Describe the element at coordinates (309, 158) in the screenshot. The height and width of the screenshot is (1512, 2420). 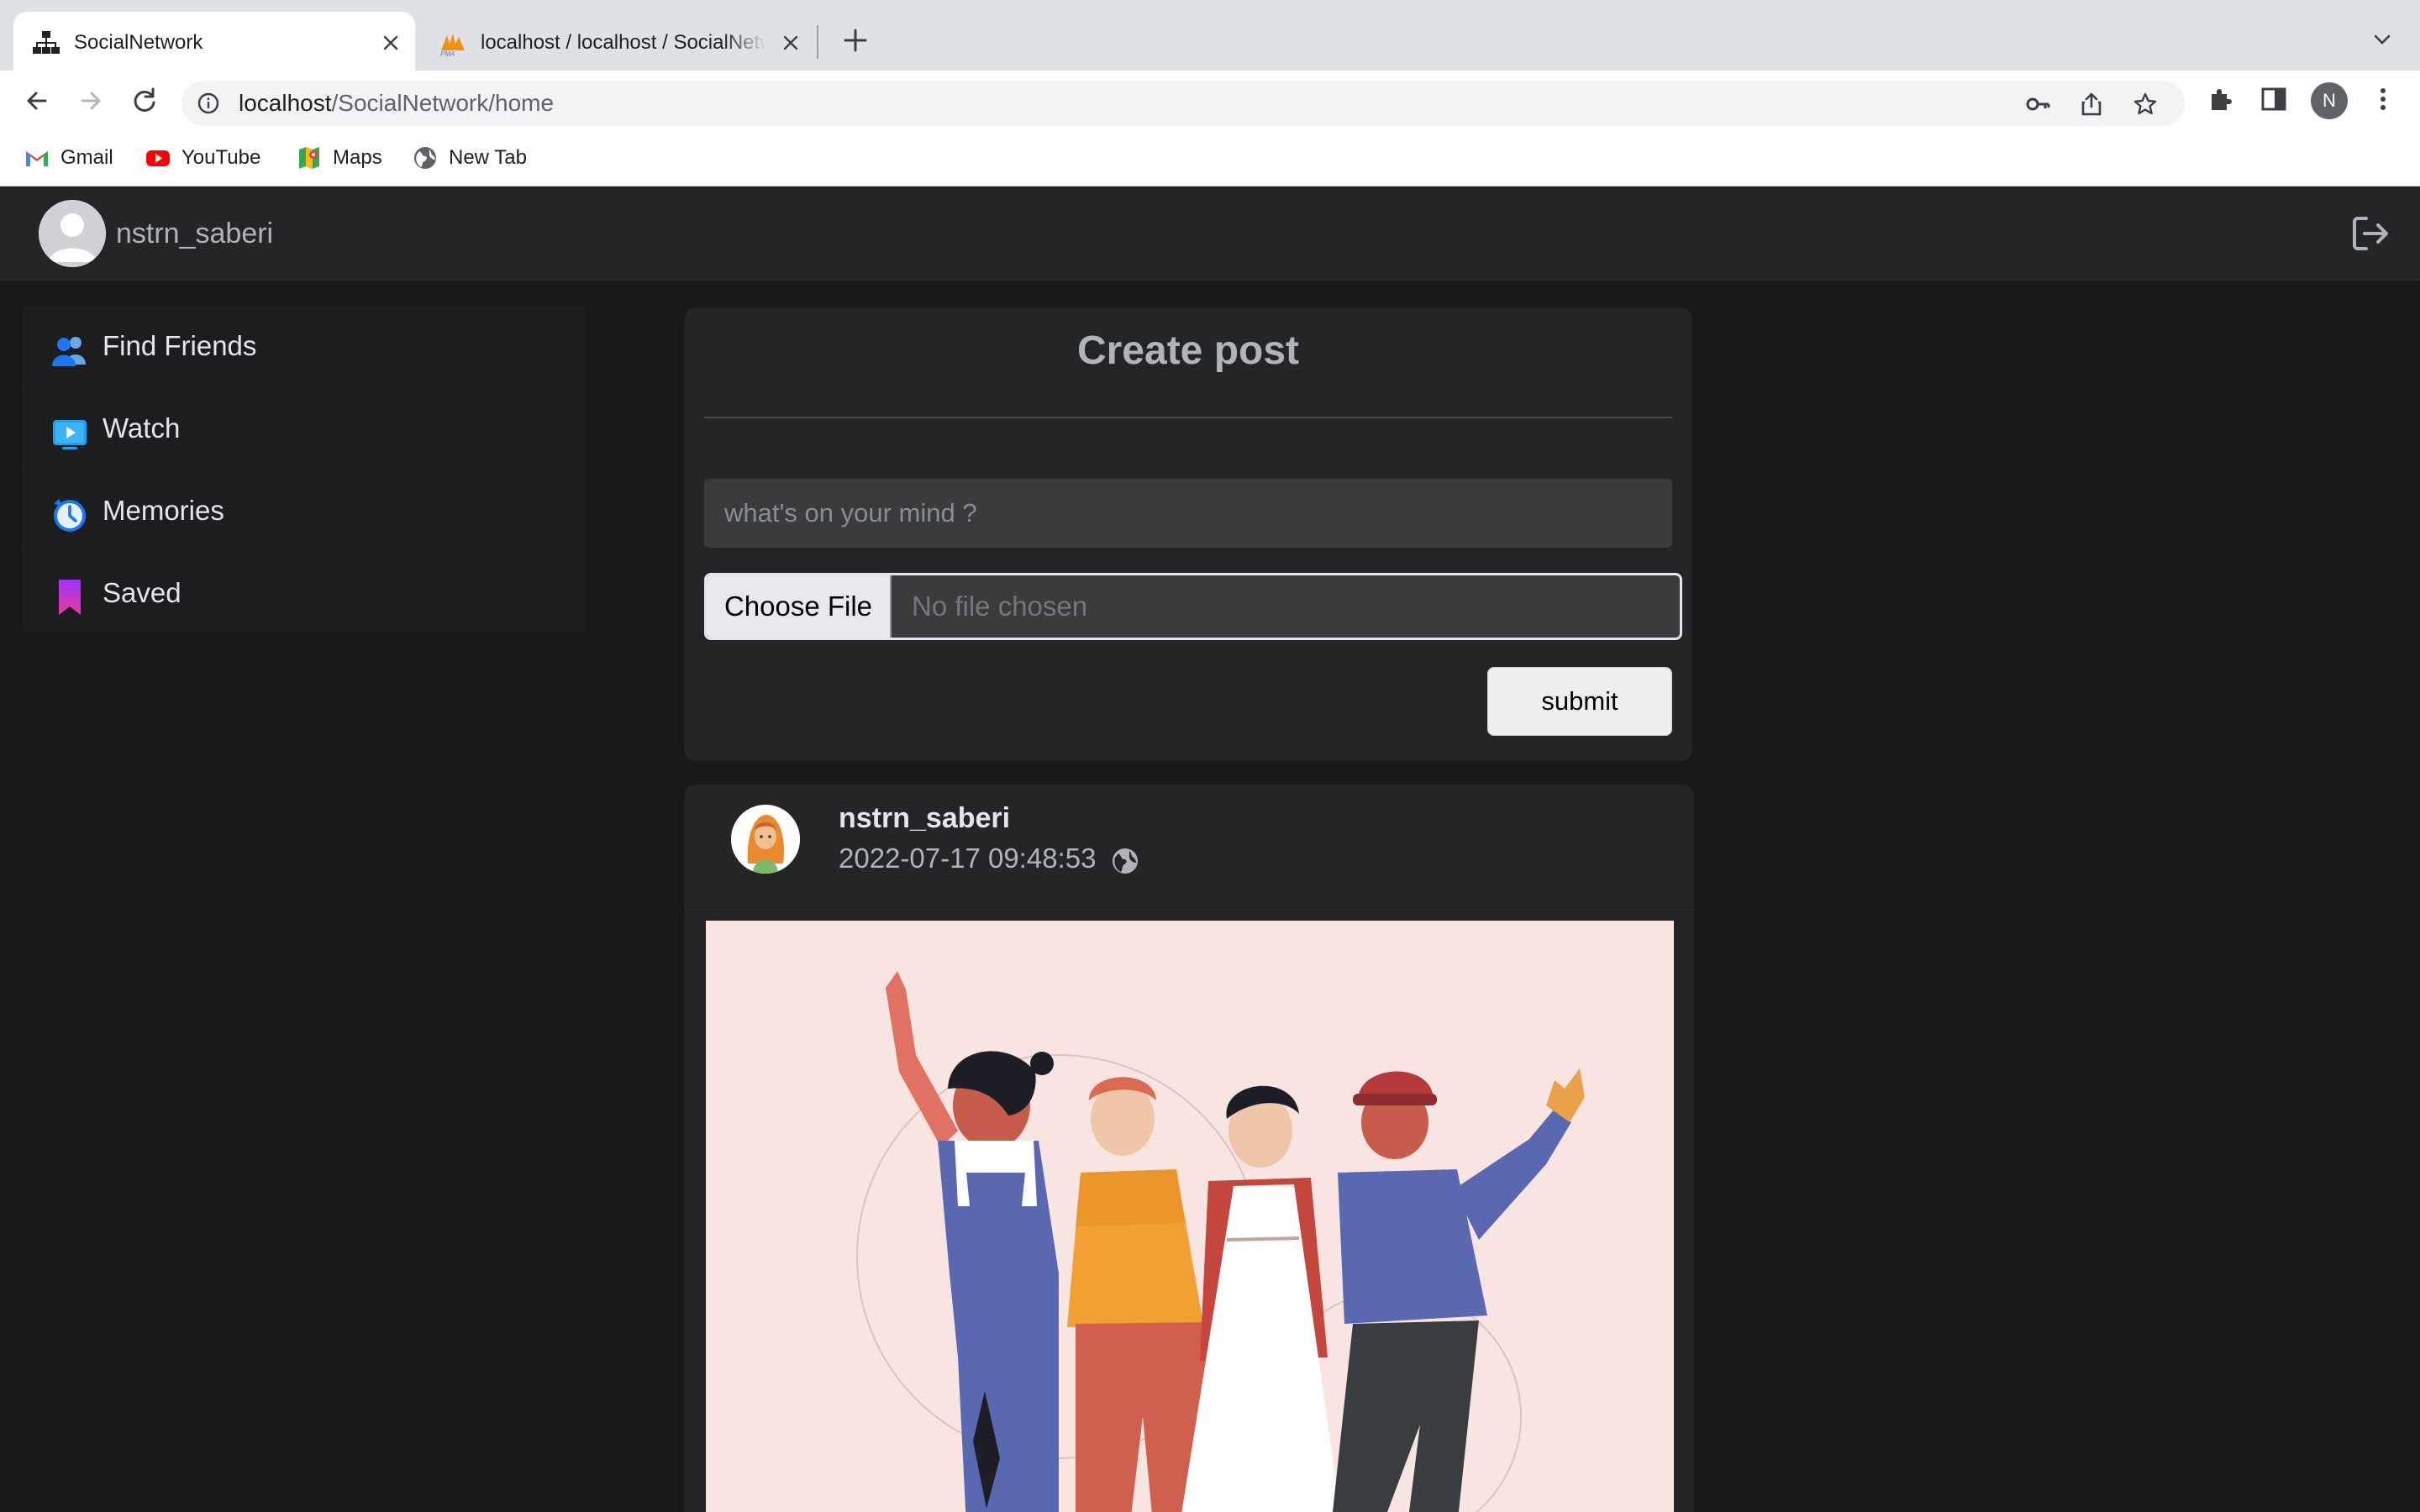
I see `maps-icon` at that location.